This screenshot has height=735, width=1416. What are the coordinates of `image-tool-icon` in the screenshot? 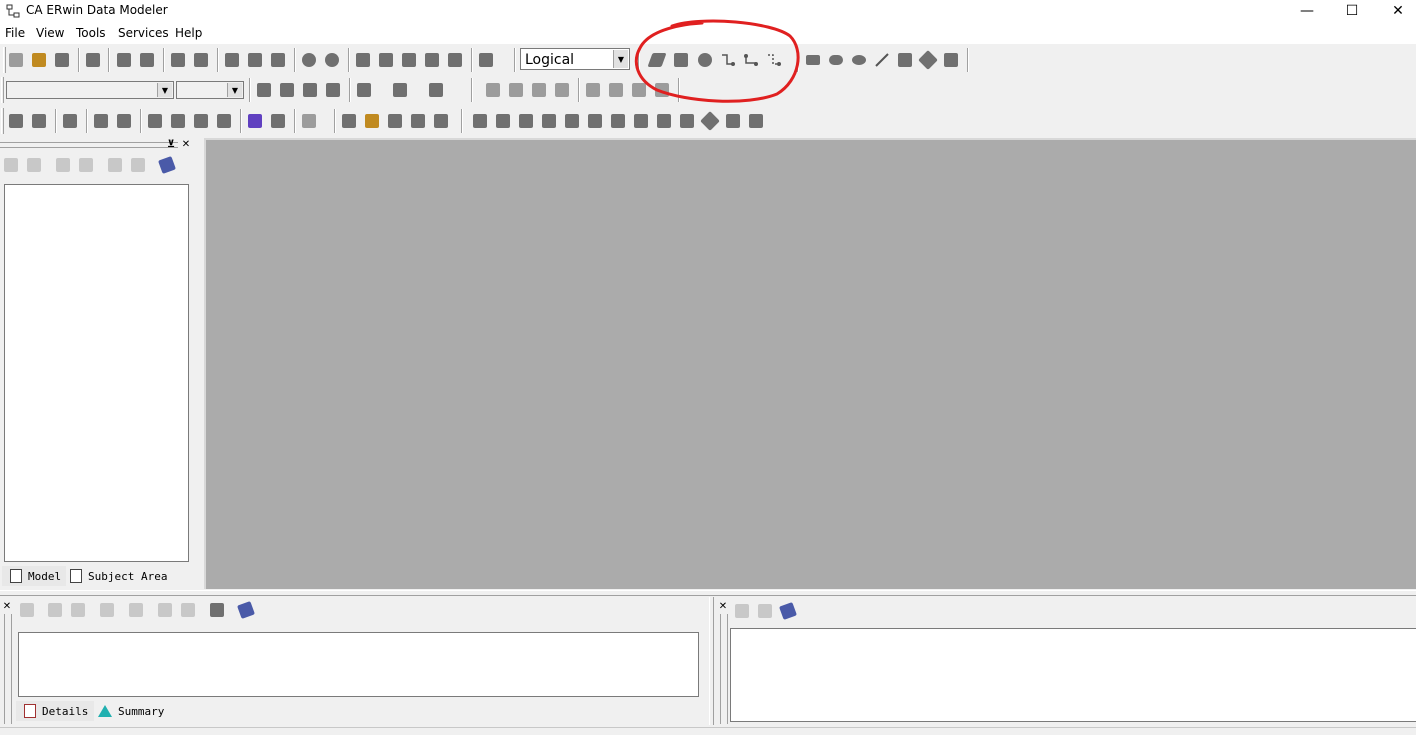 It's located at (951, 60).